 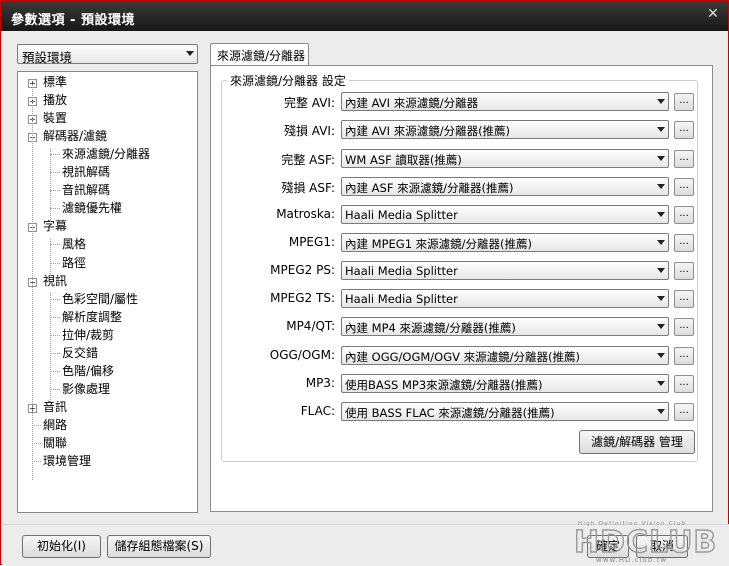 I want to click on tab-source-filter: 來源濾鏡/分離器, so click(x=259, y=54).